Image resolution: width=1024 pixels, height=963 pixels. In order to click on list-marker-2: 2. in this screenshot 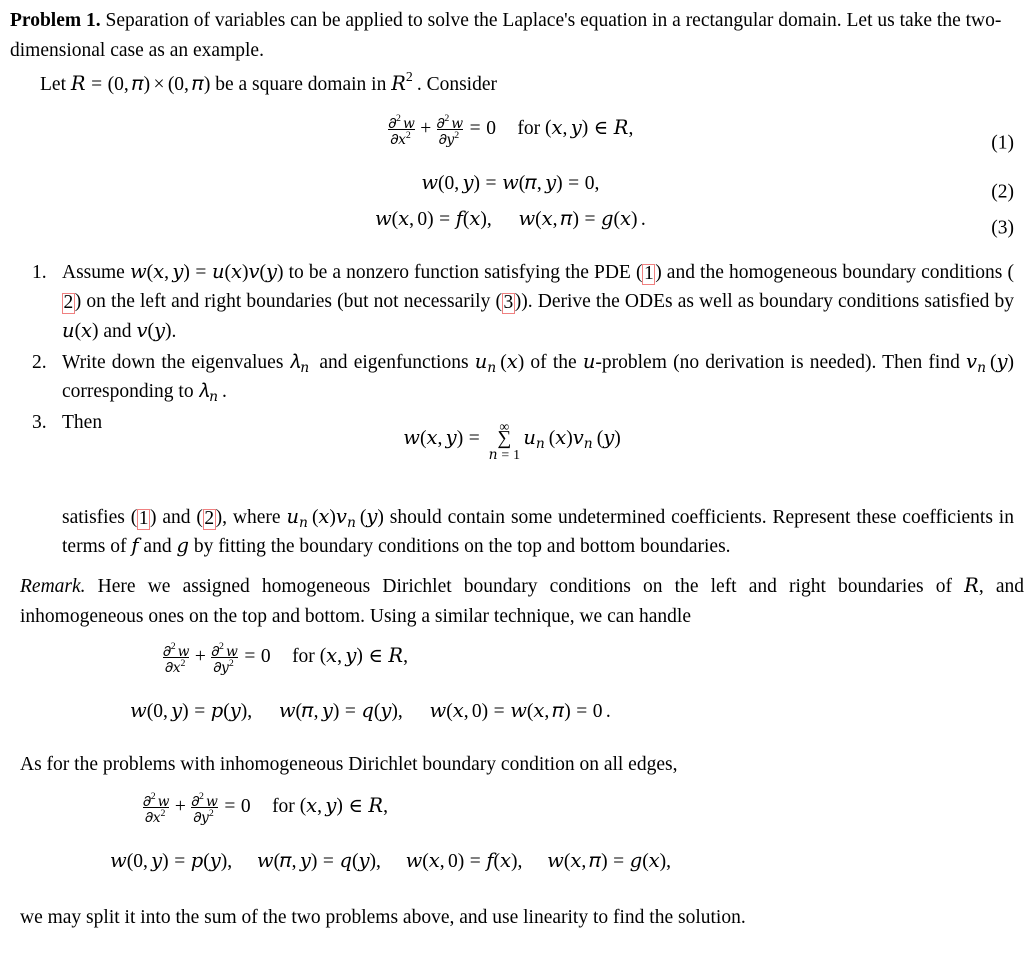, I will do `click(39, 362)`.